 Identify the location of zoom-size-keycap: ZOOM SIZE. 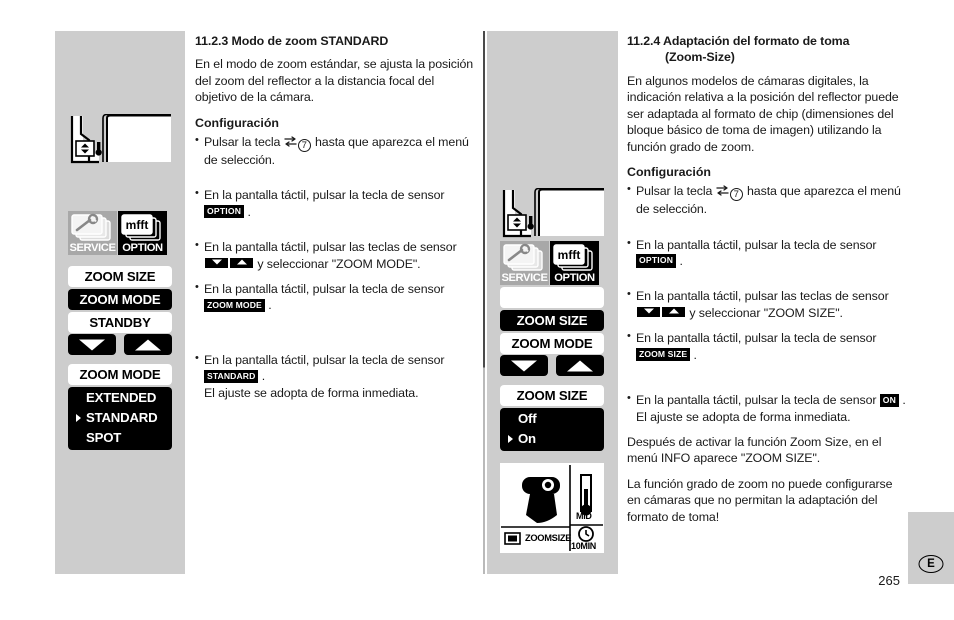
(663, 355).